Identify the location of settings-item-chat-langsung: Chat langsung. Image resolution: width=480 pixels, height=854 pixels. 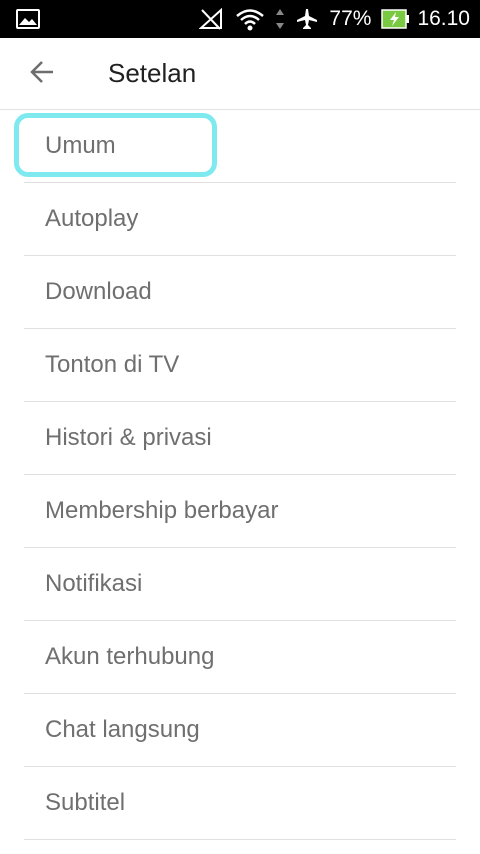
(240, 730).